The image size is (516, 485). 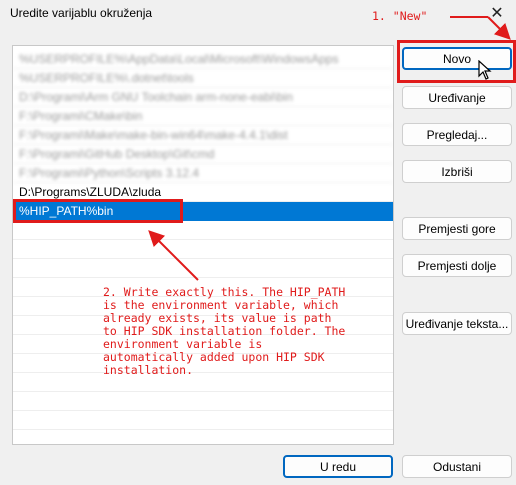 What do you see at coordinates (457, 97) in the screenshot?
I see `edit-button: Uređivanje` at bounding box center [457, 97].